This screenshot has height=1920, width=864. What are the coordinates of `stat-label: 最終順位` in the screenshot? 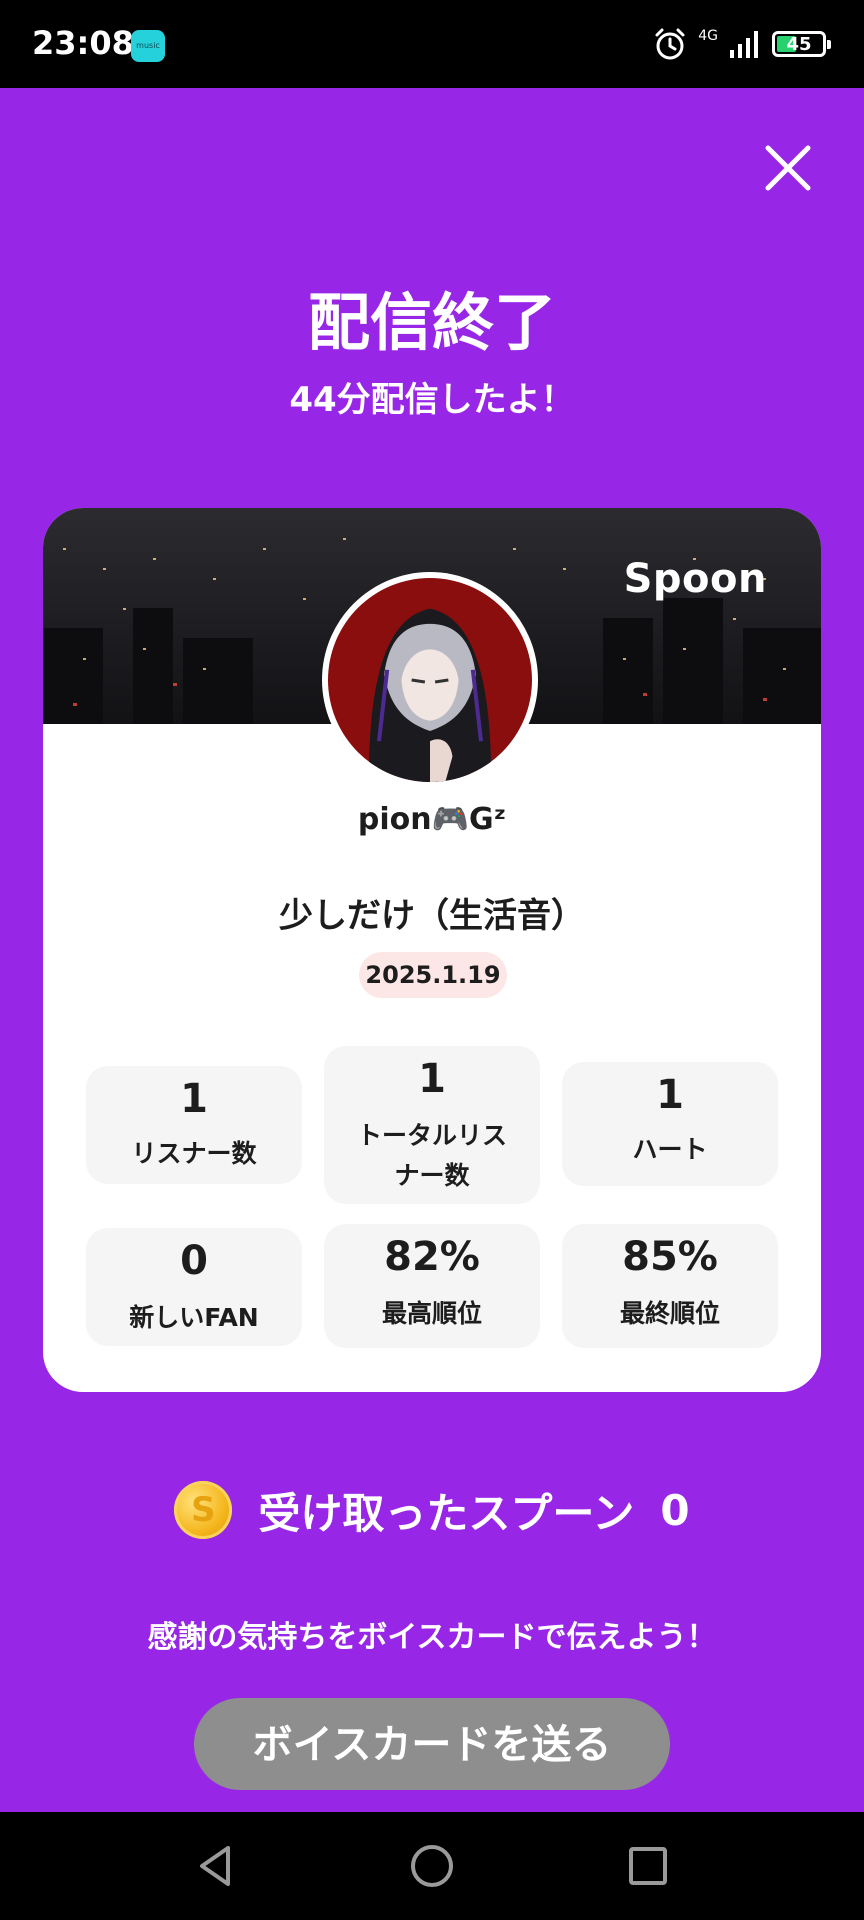 It's located at (669, 1313).